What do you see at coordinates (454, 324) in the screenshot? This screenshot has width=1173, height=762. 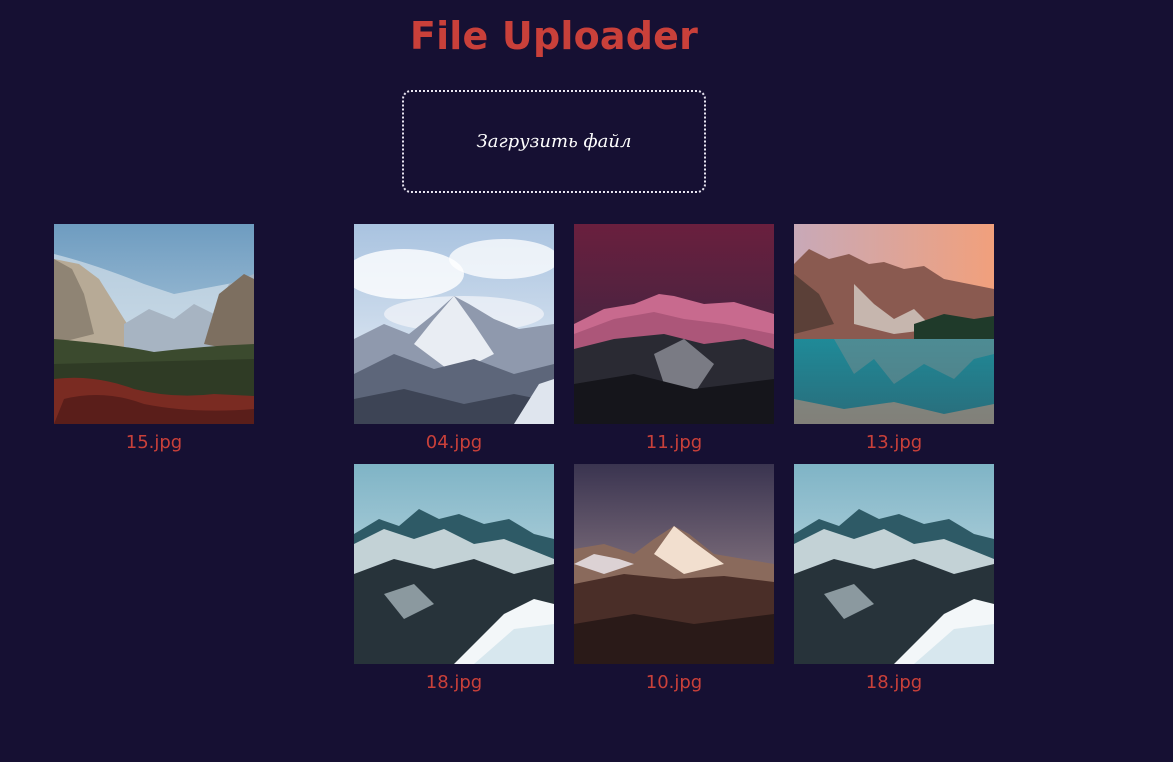 I see `file-thumbnail-snowy-peak-clouds` at bounding box center [454, 324].